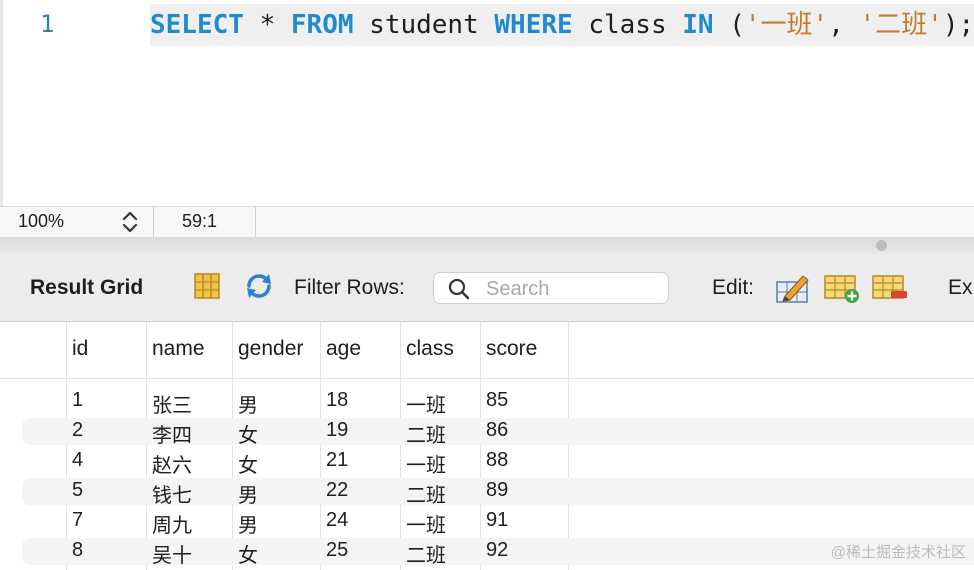 The image size is (974, 570). What do you see at coordinates (698, 25) in the screenshot?
I see `sql-keyword: IN` at bounding box center [698, 25].